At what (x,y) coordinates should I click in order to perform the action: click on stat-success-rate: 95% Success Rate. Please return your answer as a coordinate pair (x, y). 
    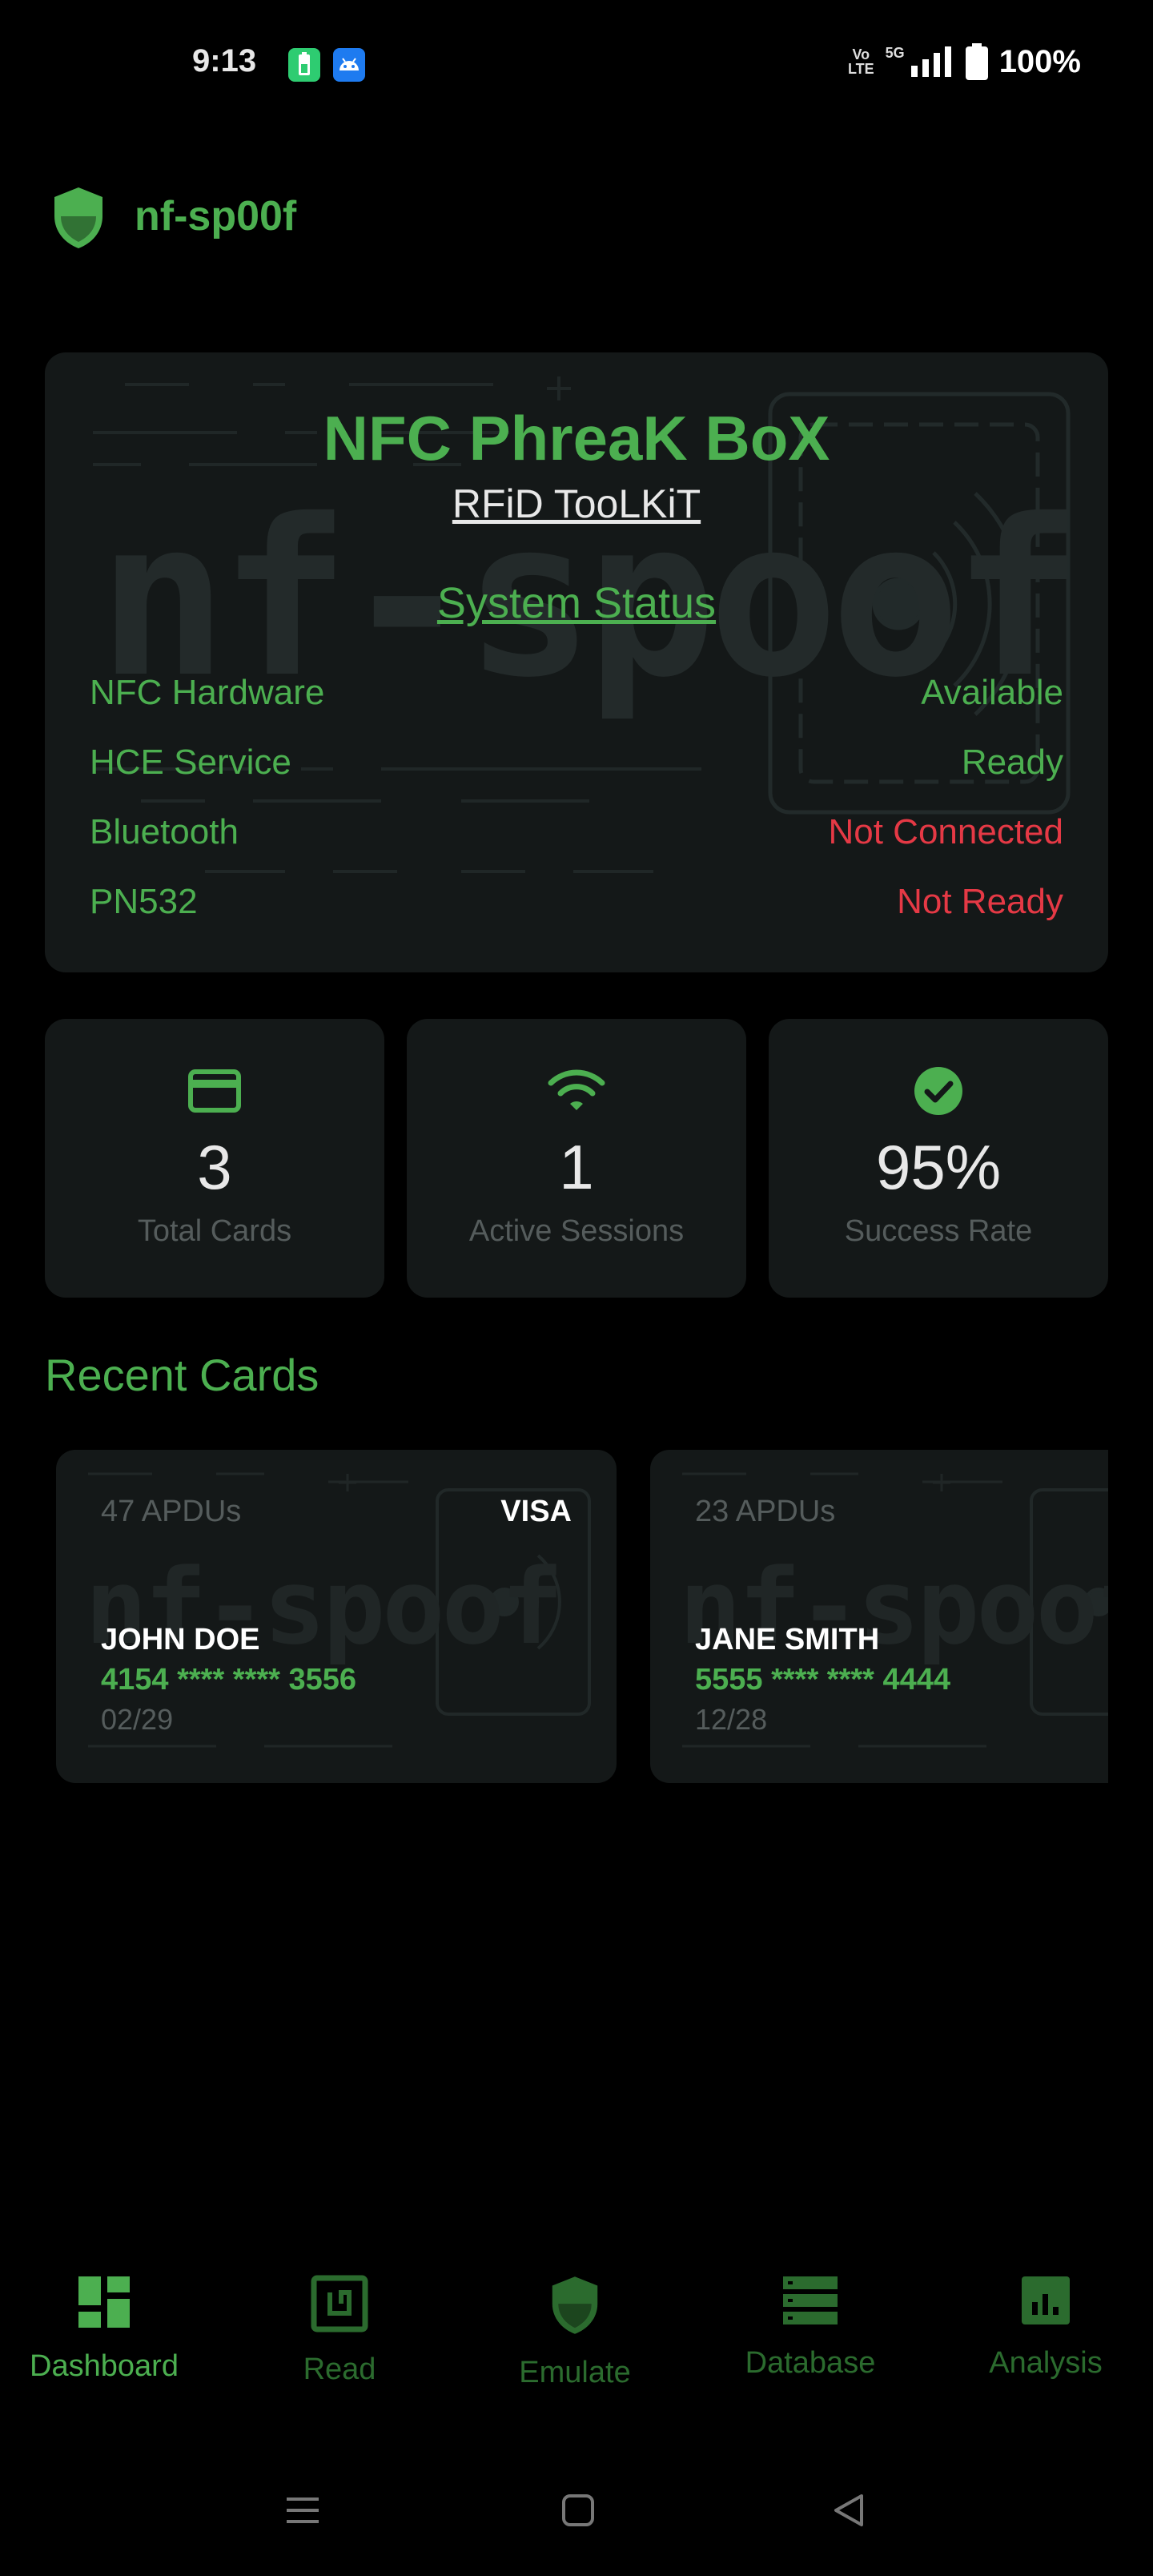
    Looking at the image, I should click on (939, 1158).